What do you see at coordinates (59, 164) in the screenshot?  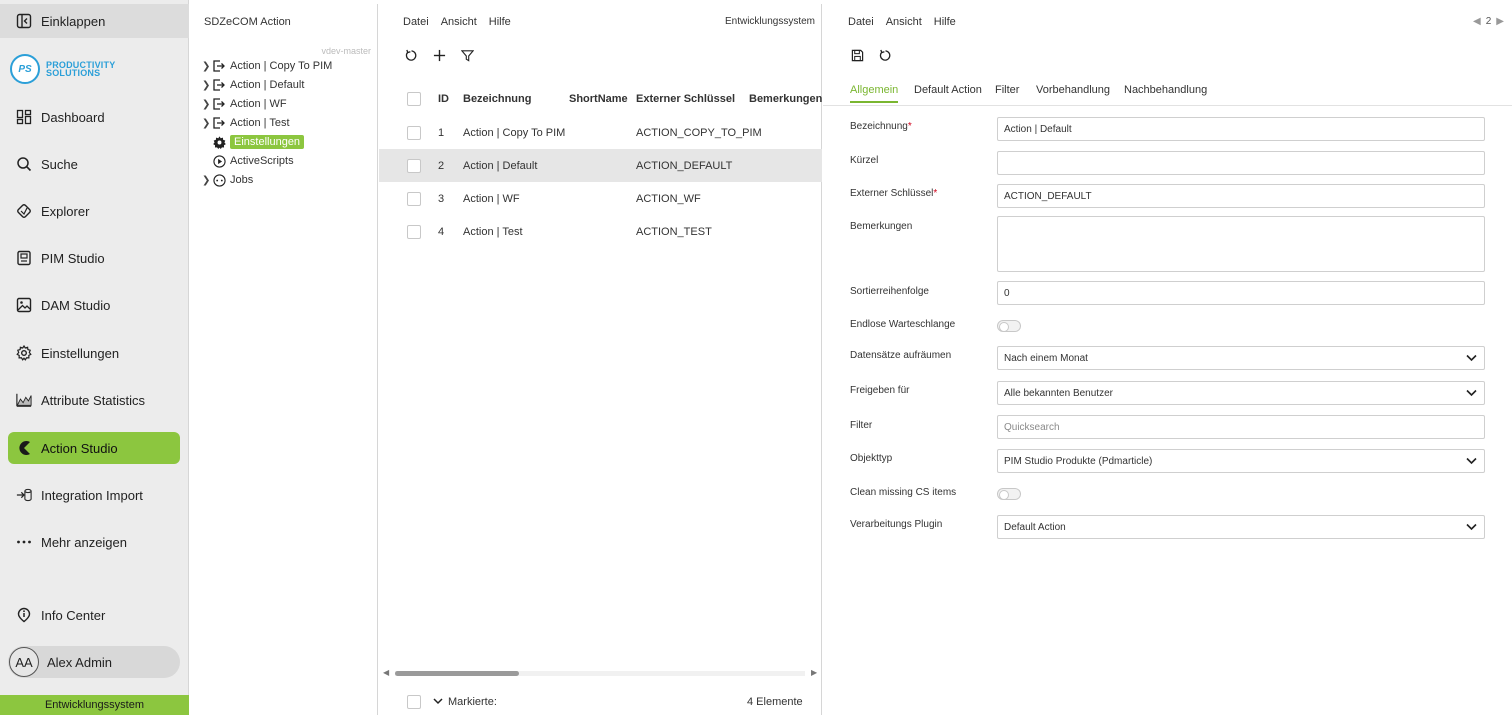 I see `nav-label: Suche` at bounding box center [59, 164].